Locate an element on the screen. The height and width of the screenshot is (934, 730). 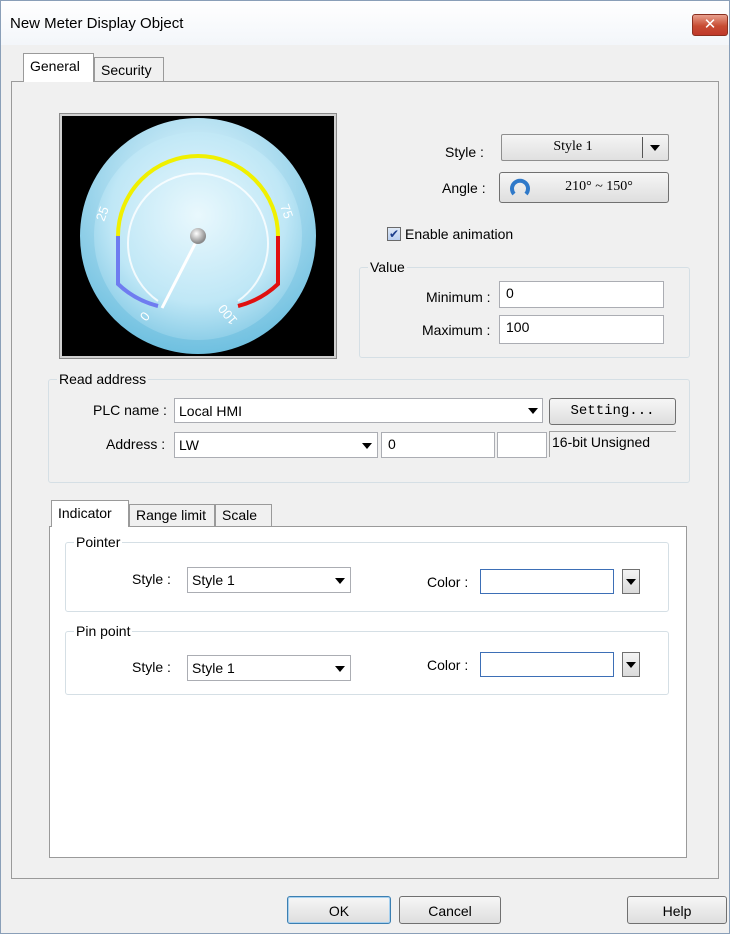
tab-range-limit-label: Range limit is located at coordinates (171, 515).